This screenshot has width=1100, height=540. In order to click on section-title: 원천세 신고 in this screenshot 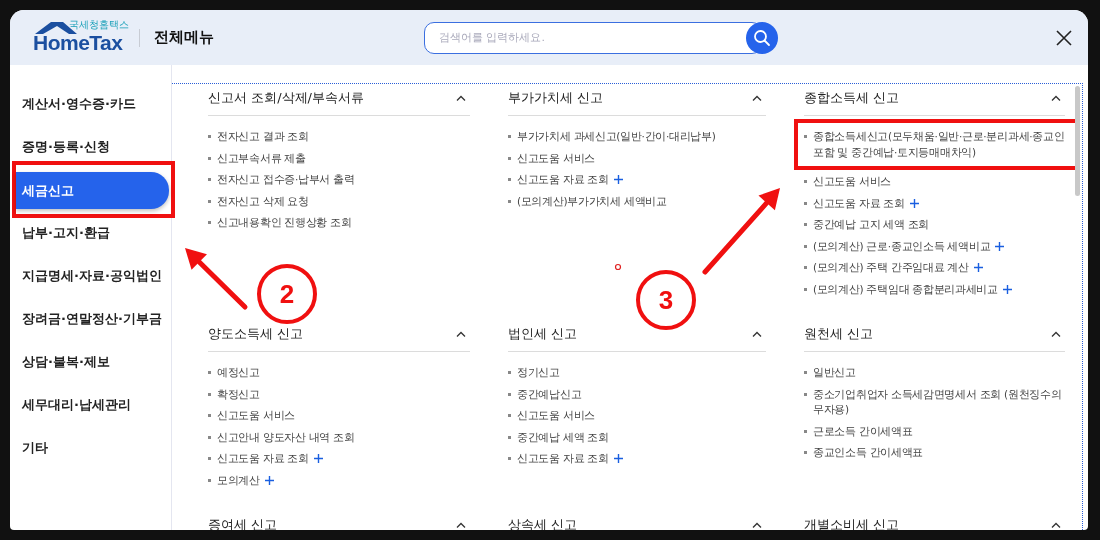, I will do `click(839, 334)`.